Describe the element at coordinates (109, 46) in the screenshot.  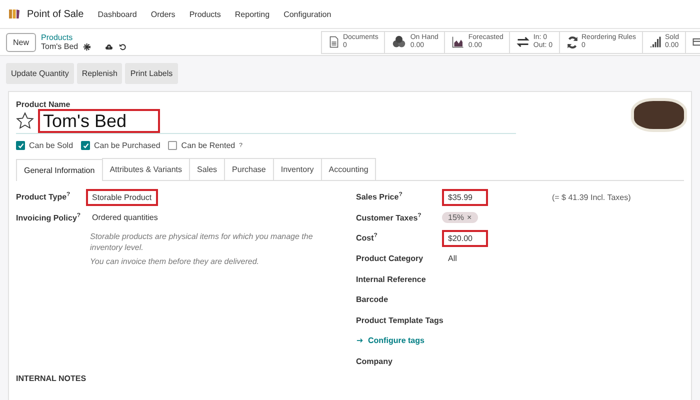
I see `cloud-upload-icon` at that location.